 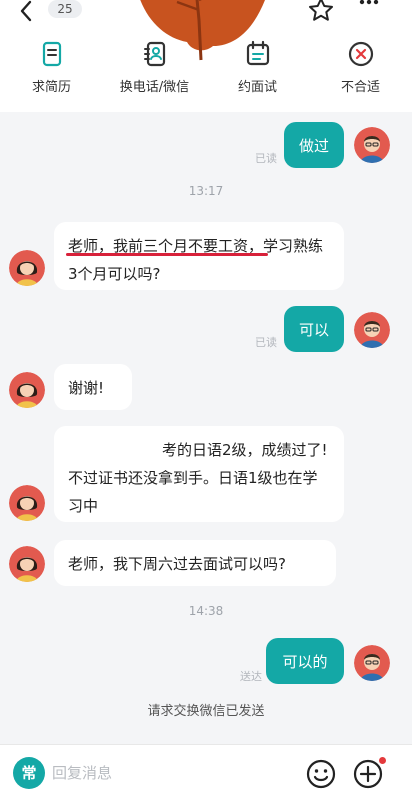 What do you see at coordinates (199, 474) in the screenshot?
I see `message-bubble-in: 考的日语2级，成绩过了! 不过证书还没拿到手。日语1级也在学习中` at bounding box center [199, 474].